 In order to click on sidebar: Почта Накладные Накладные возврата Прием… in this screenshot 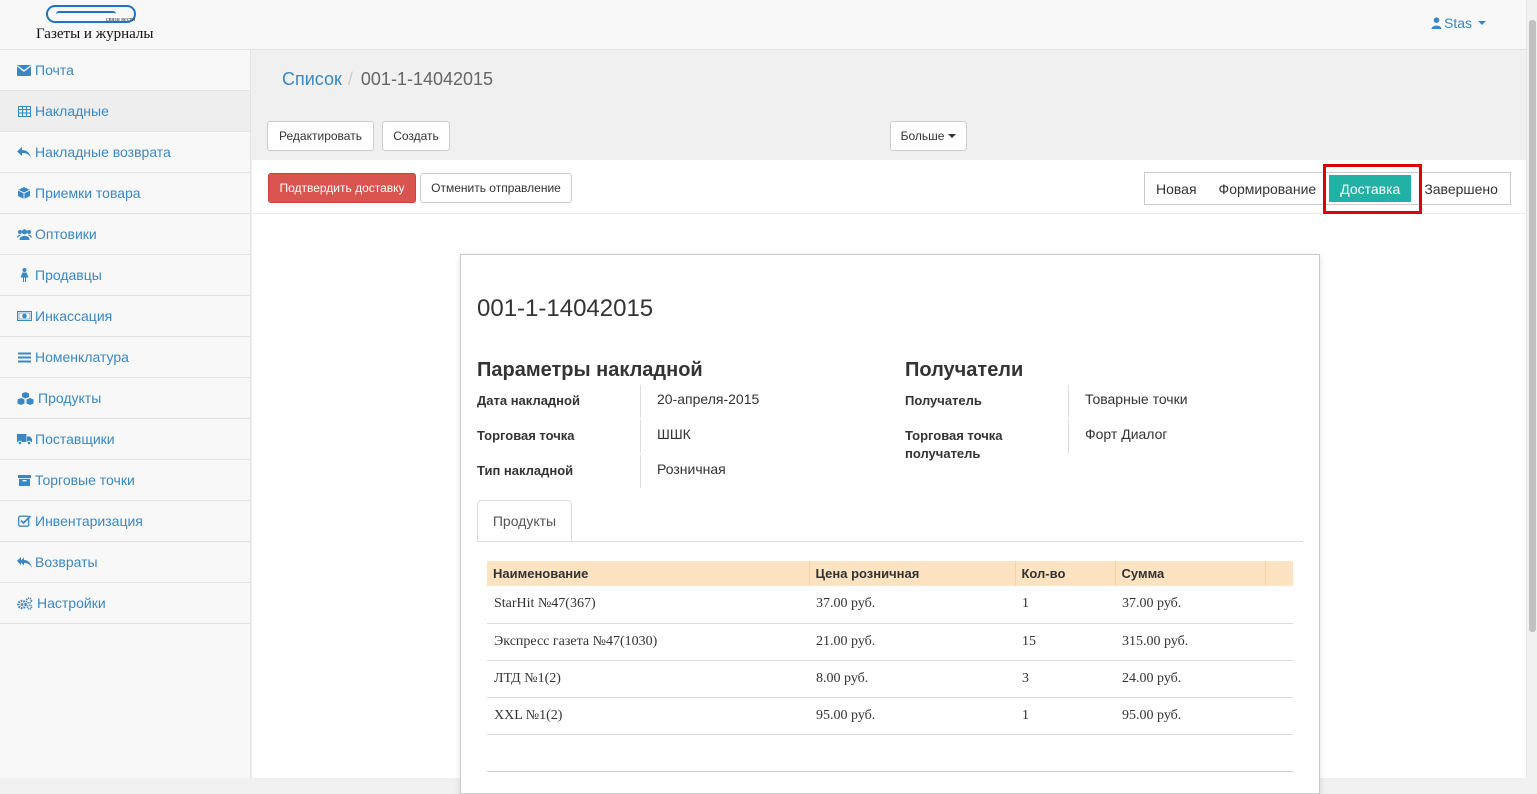, I will do `click(125, 414)`.